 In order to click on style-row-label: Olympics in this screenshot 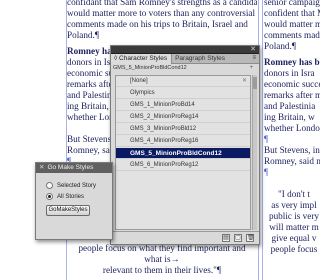, I will do `click(142, 93)`.